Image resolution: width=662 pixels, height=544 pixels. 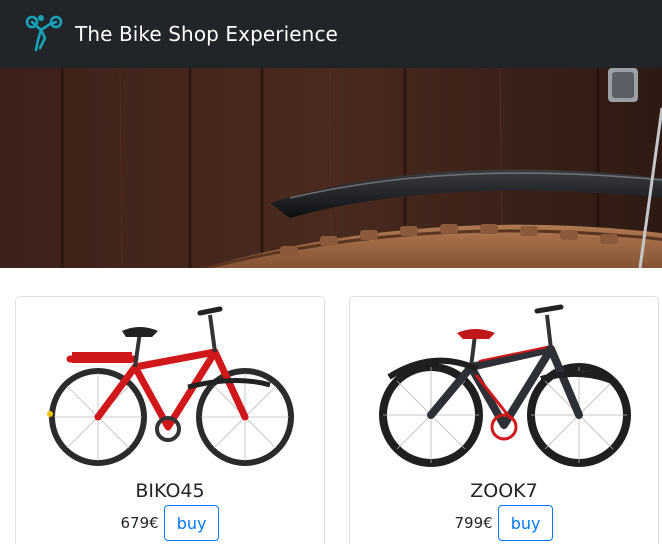 I want to click on site-title: The Bike Shop Experience, so click(x=206, y=34).